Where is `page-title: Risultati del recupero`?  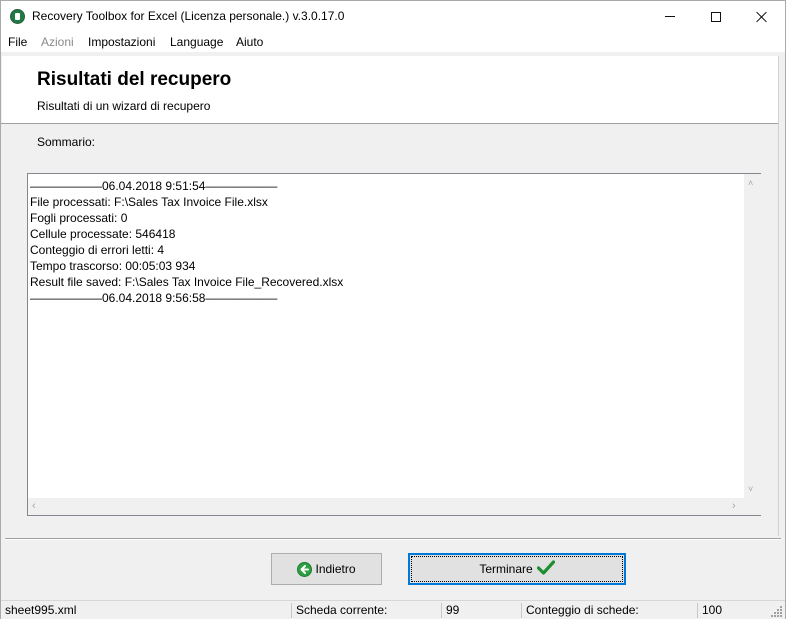
page-title: Risultati del recupero is located at coordinates (134, 79).